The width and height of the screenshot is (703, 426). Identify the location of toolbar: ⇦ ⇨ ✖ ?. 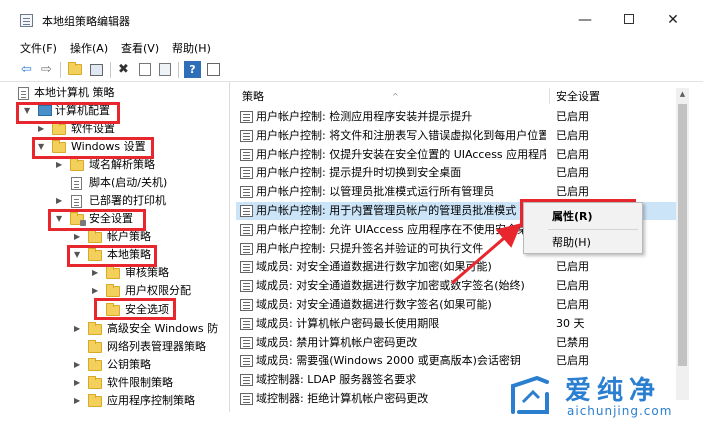
(351, 70).